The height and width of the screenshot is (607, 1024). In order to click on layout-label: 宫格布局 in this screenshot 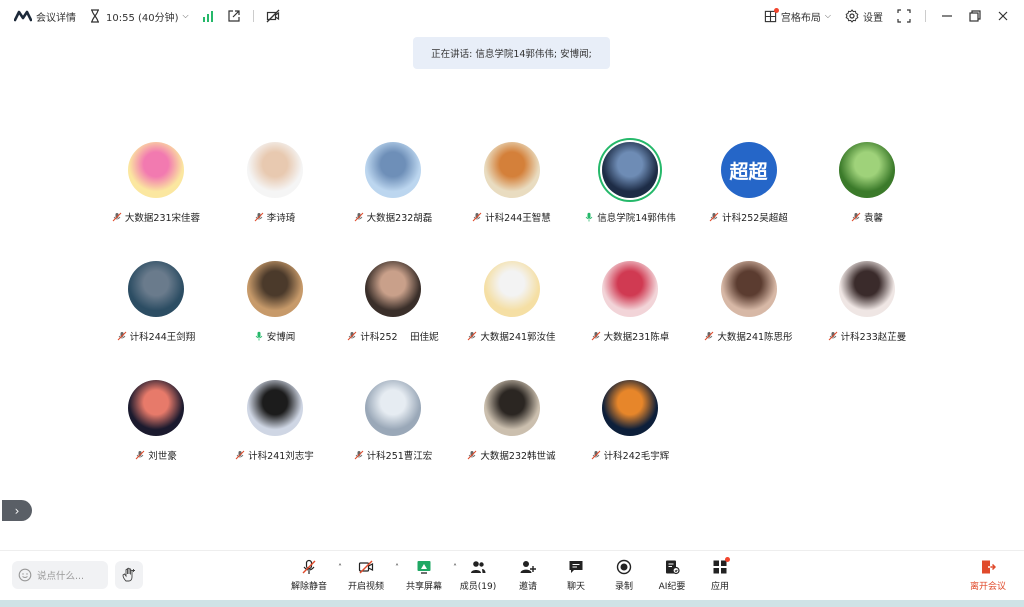, I will do `click(800, 18)`.